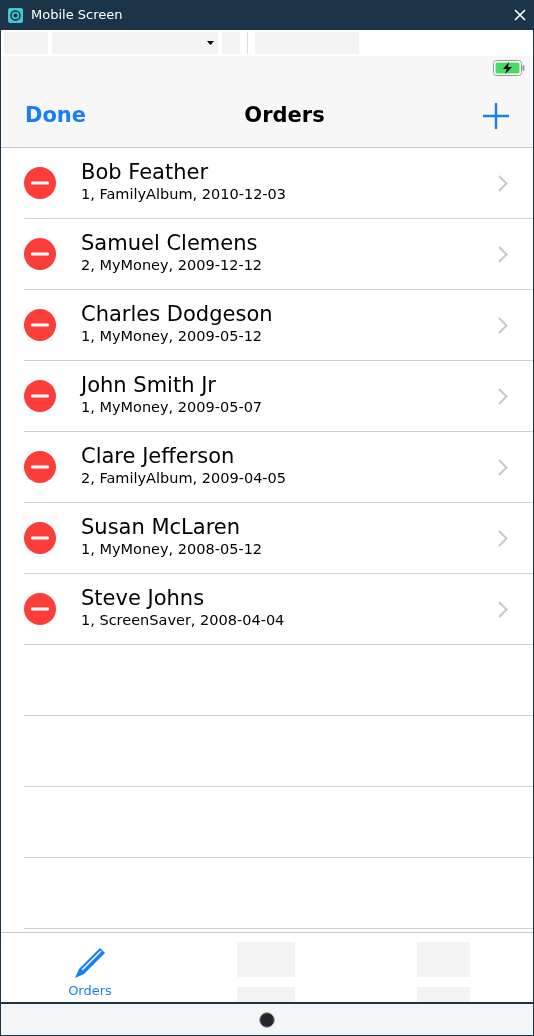  I want to click on close-icon, so click(520, 15).